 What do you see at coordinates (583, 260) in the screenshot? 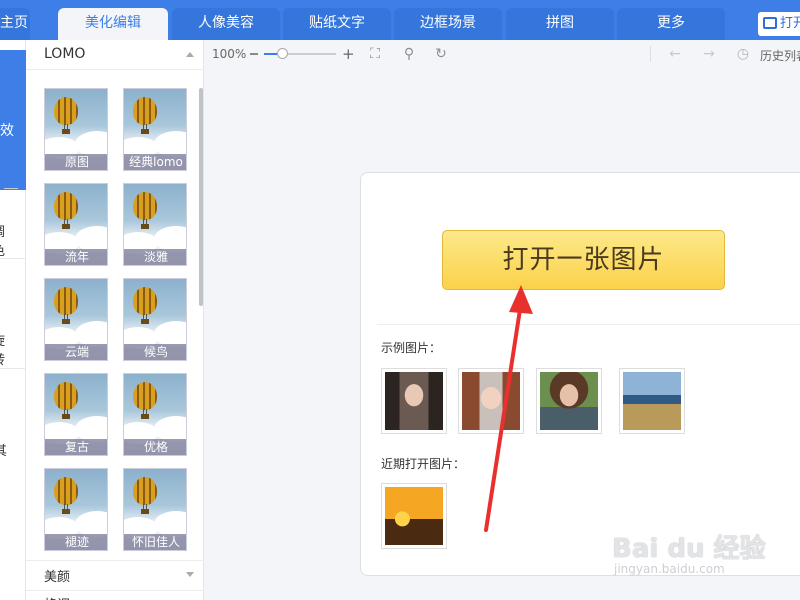
I see `open-image-button: 打开一张图片` at bounding box center [583, 260].